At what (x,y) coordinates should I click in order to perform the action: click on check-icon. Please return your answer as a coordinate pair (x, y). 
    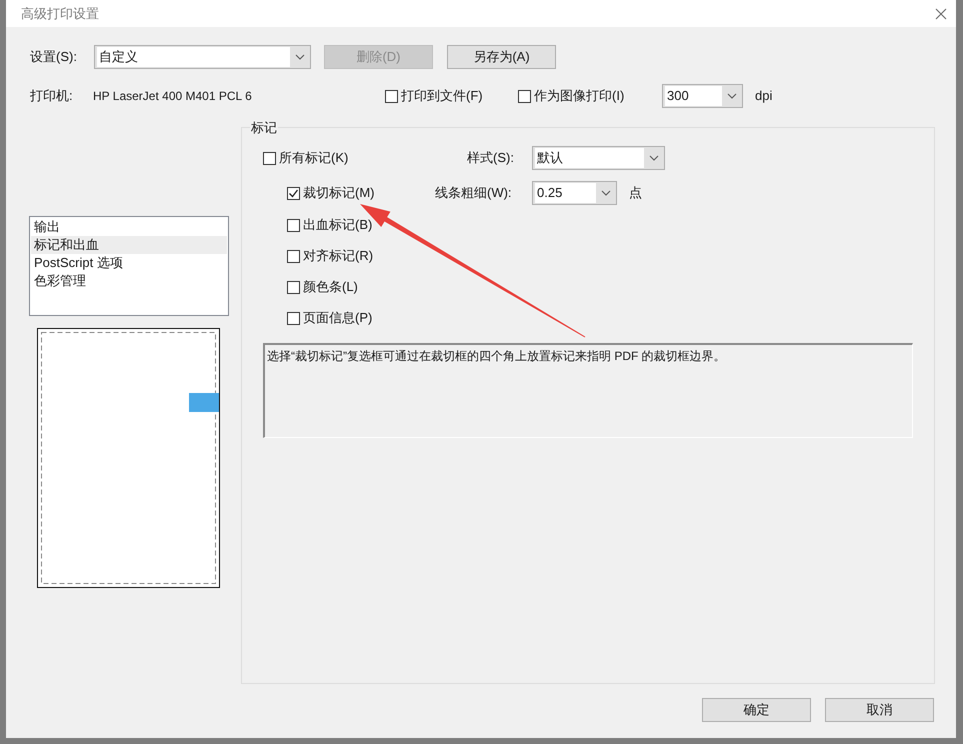
    Looking at the image, I should click on (293, 193).